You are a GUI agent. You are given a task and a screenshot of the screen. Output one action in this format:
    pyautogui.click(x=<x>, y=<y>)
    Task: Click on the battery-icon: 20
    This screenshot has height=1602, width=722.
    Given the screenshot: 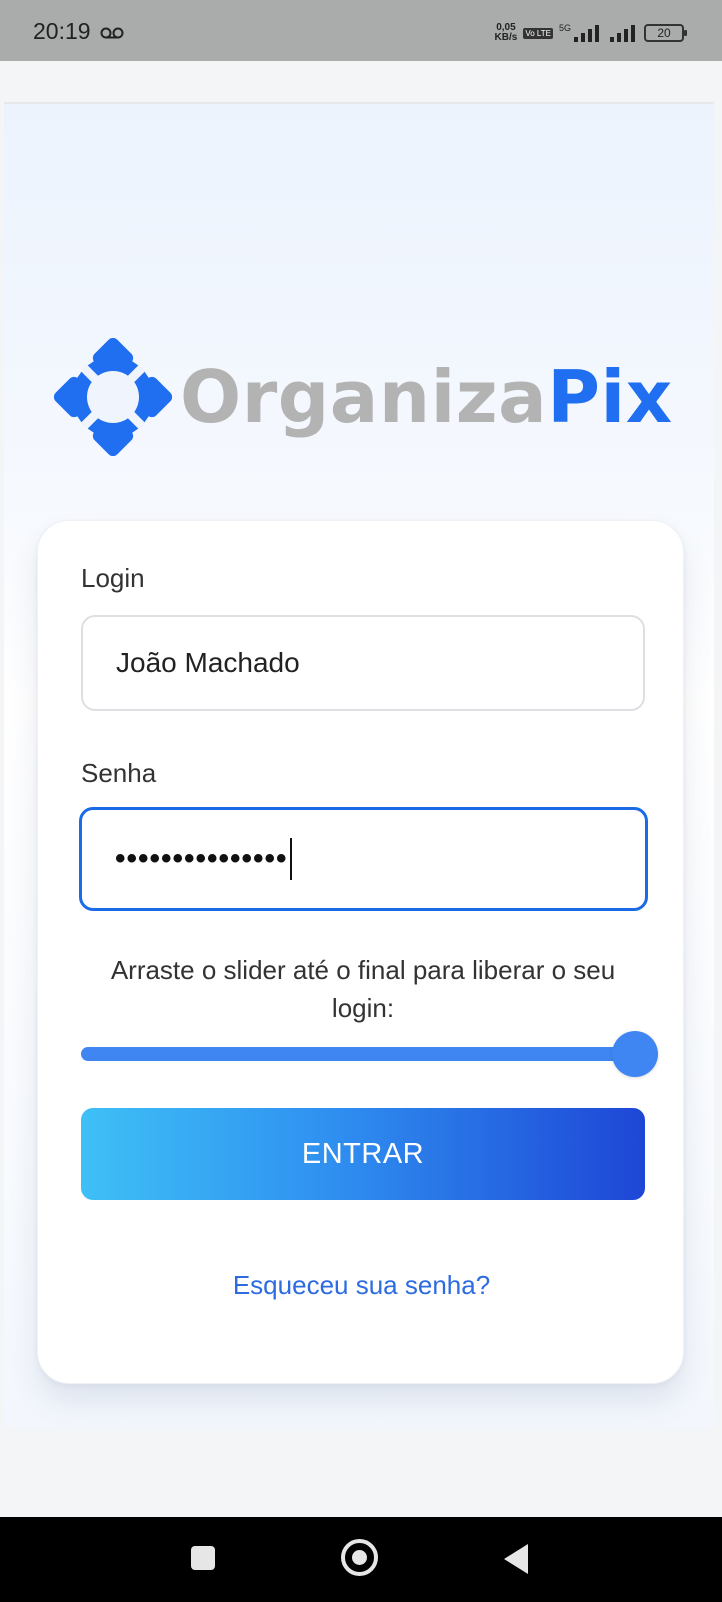 What is the action you would take?
    pyautogui.click(x=665, y=33)
    